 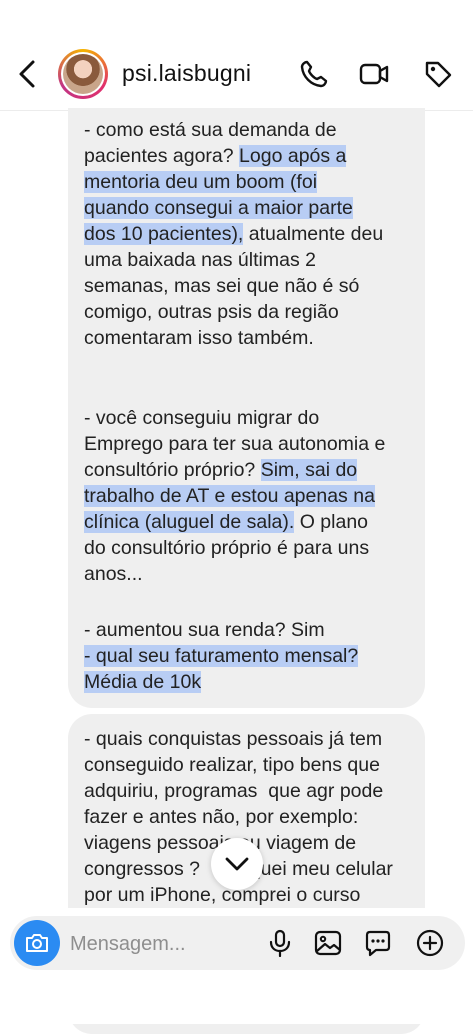 What do you see at coordinates (430, 943) in the screenshot?
I see `plus-icon` at bounding box center [430, 943].